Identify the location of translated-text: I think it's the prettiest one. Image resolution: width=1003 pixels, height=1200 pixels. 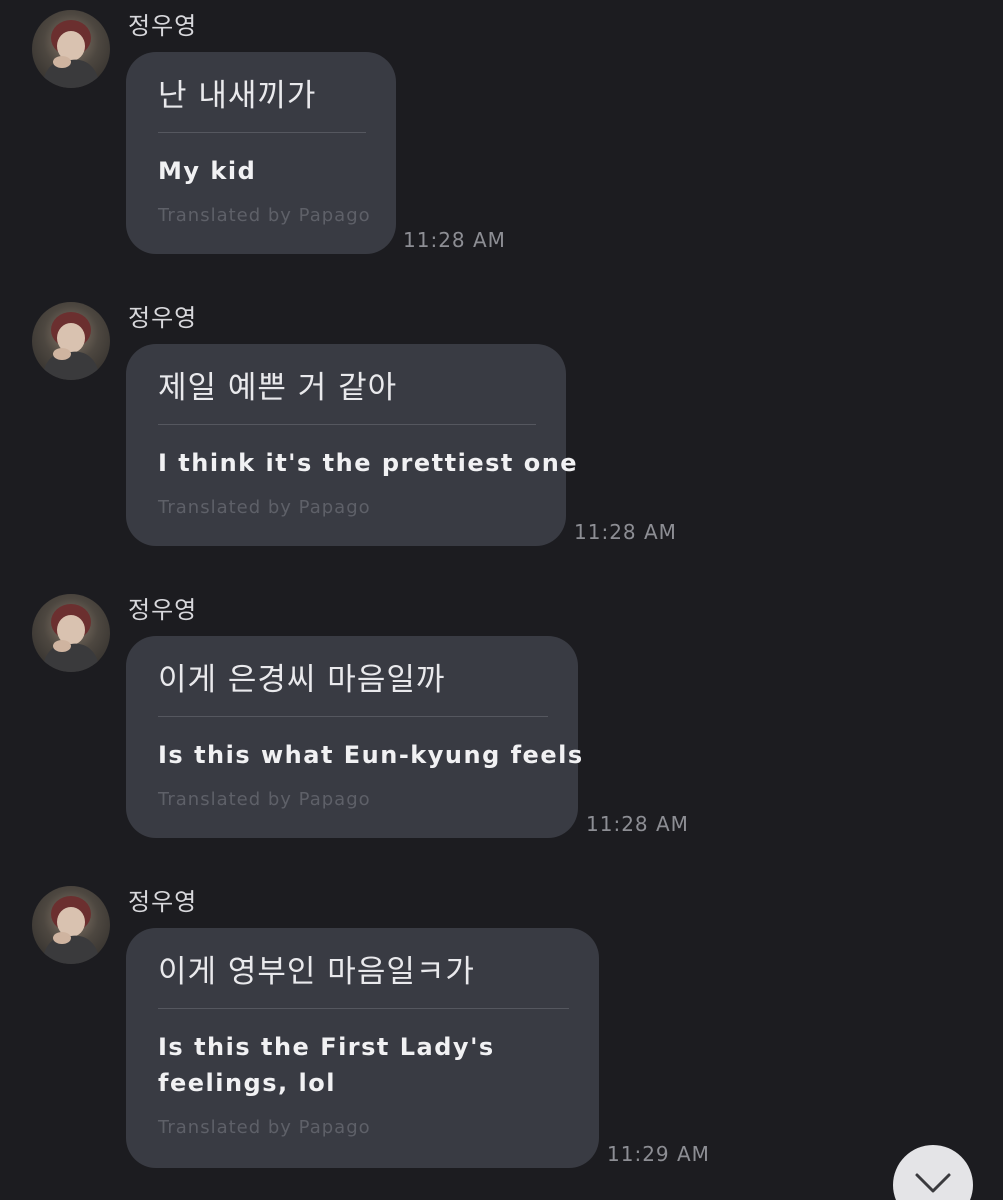
(368, 463).